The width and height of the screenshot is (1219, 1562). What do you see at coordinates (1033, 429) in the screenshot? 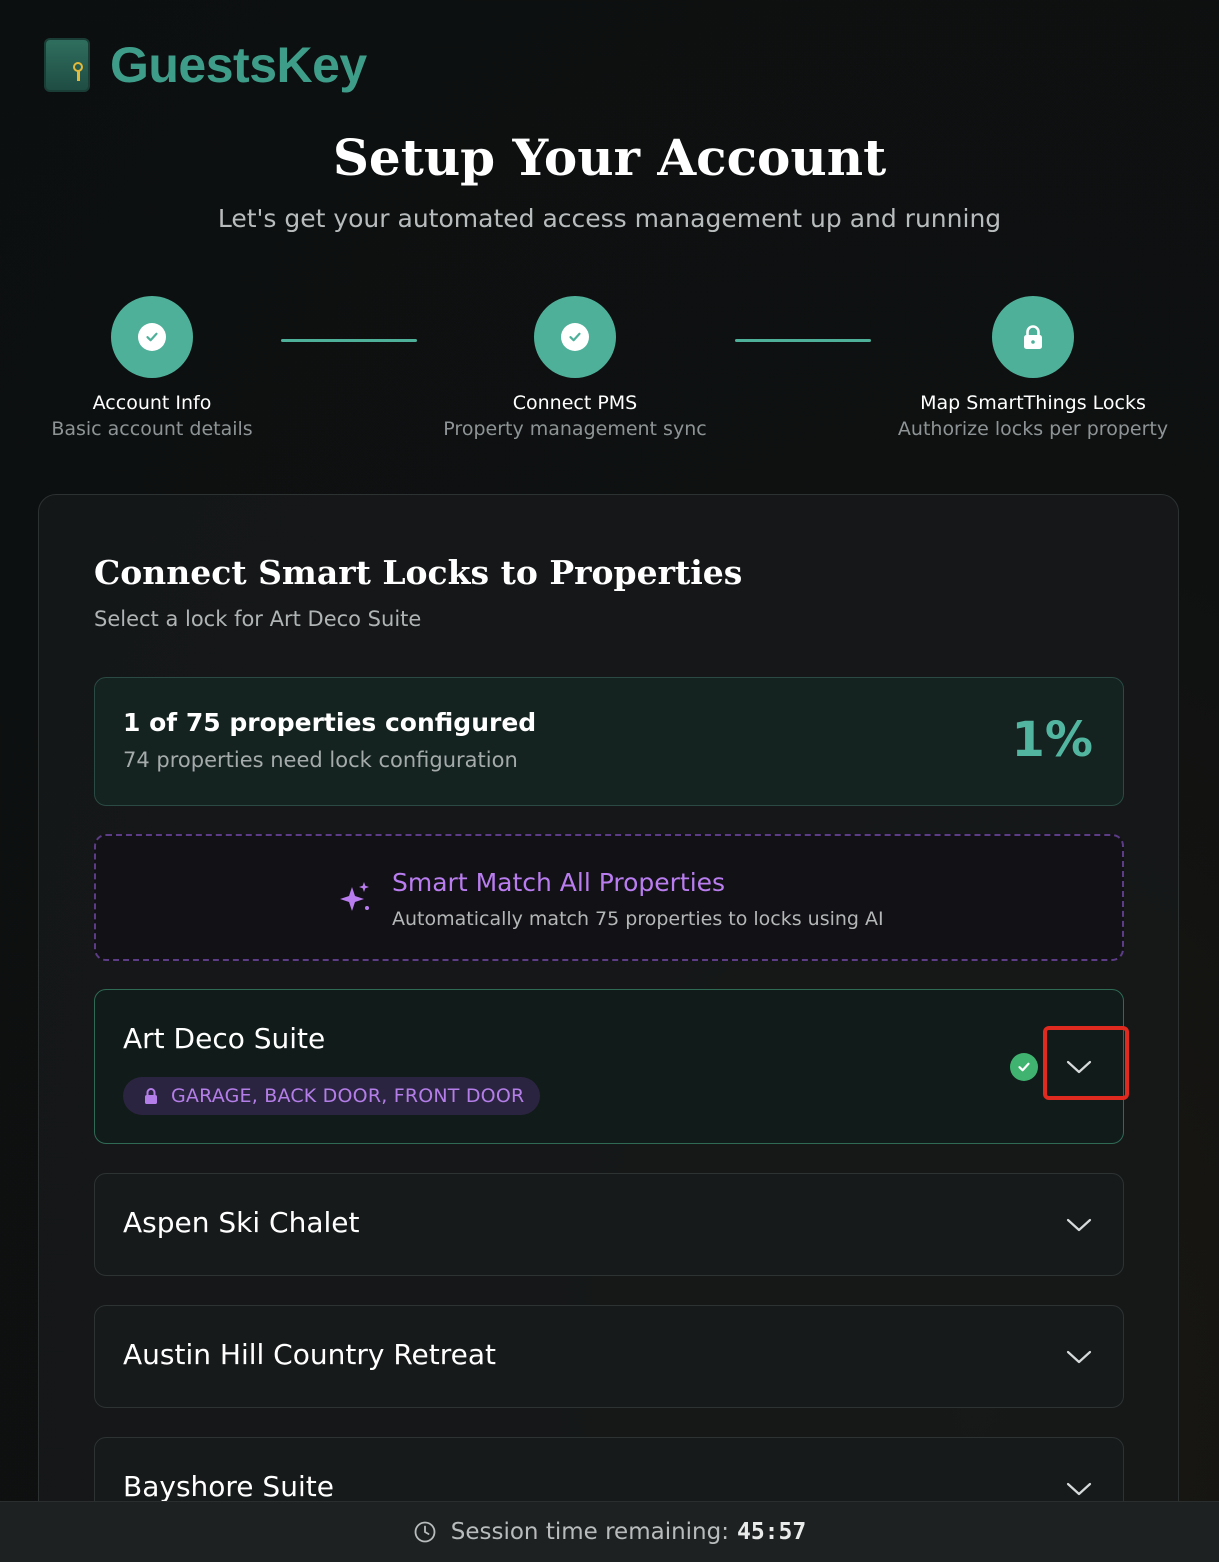
I see `step-description: Authorize locks per property` at bounding box center [1033, 429].